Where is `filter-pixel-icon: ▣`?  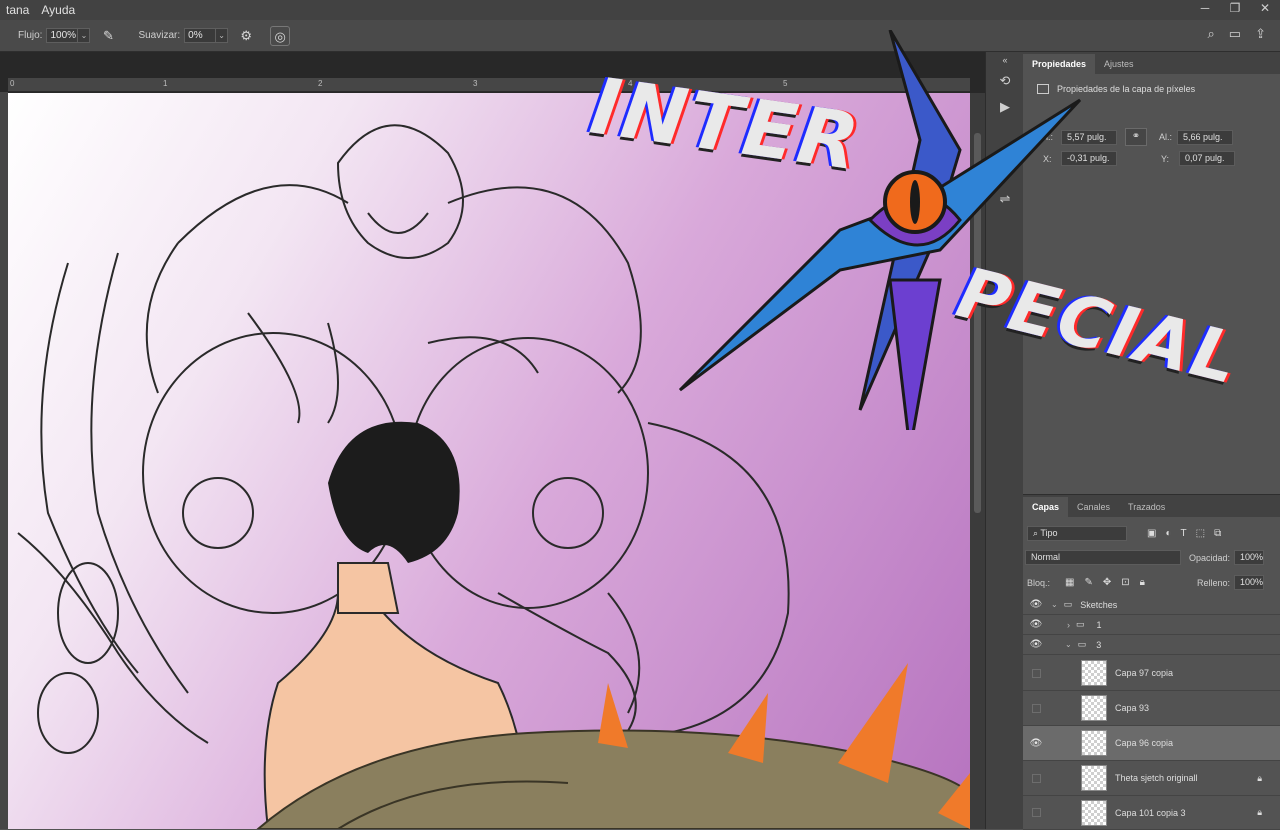
filter-pixel-icon: ▣ is located at coordinates (1151, 533).